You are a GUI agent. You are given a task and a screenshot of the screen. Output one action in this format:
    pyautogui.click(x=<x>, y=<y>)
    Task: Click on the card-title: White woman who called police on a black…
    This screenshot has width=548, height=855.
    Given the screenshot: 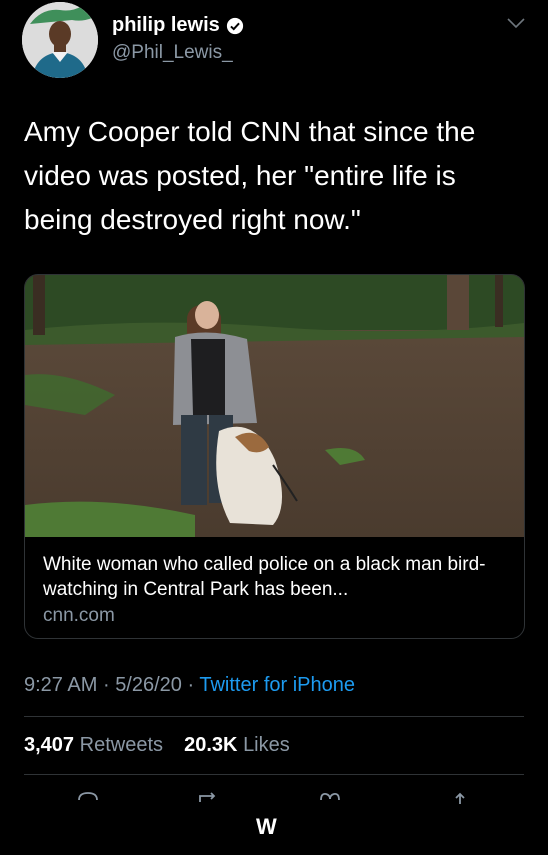 What is the action you would take?
    pyautogui.click(x=278, y=577)
    